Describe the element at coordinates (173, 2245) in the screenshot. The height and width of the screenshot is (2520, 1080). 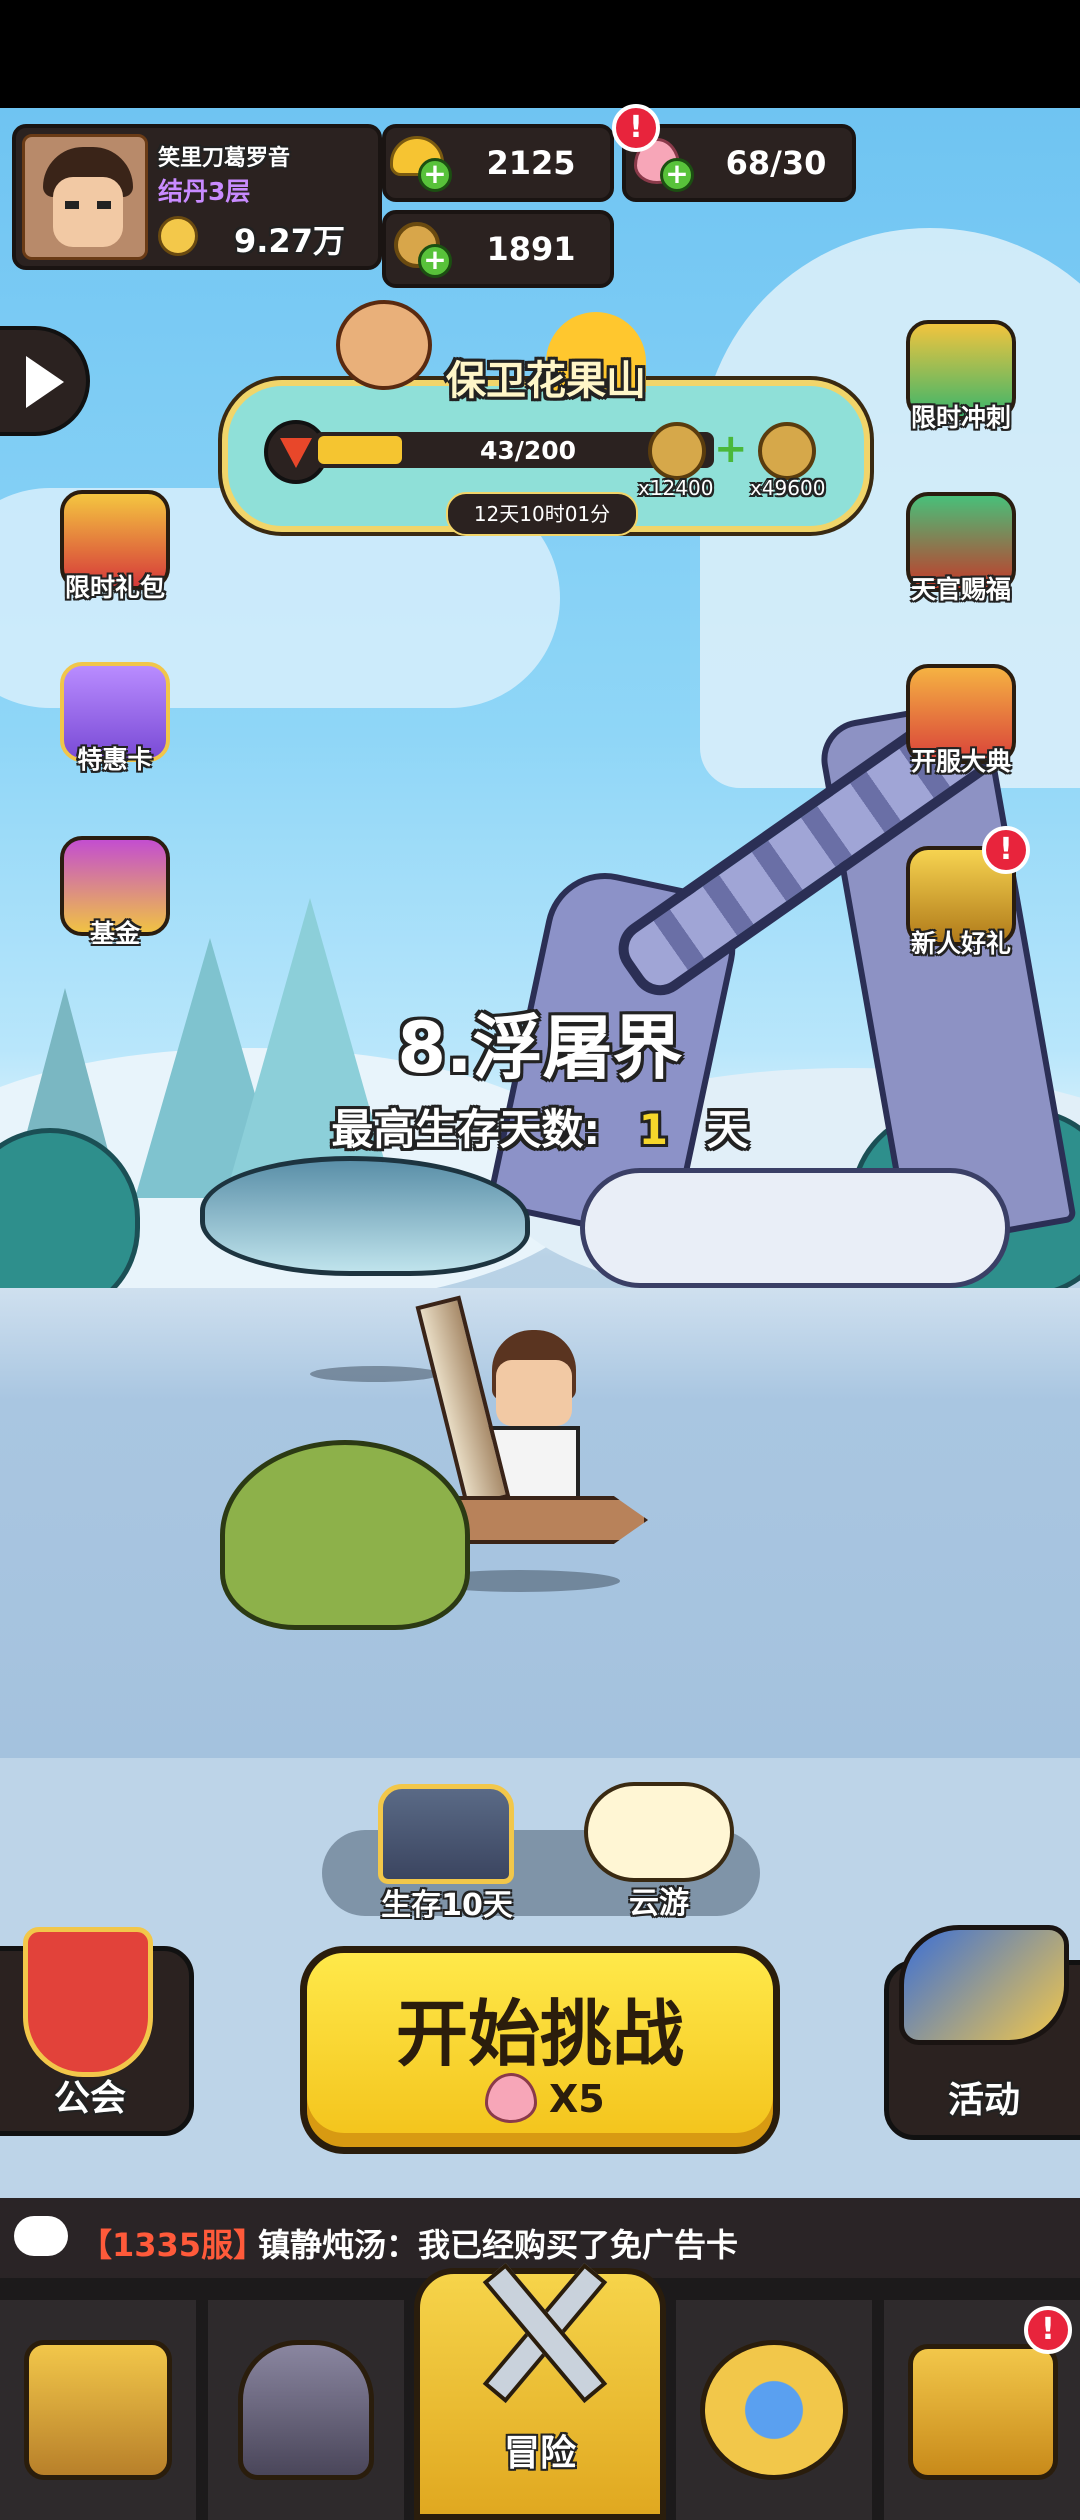
I see `chat-server: 【1335服】` at that location.